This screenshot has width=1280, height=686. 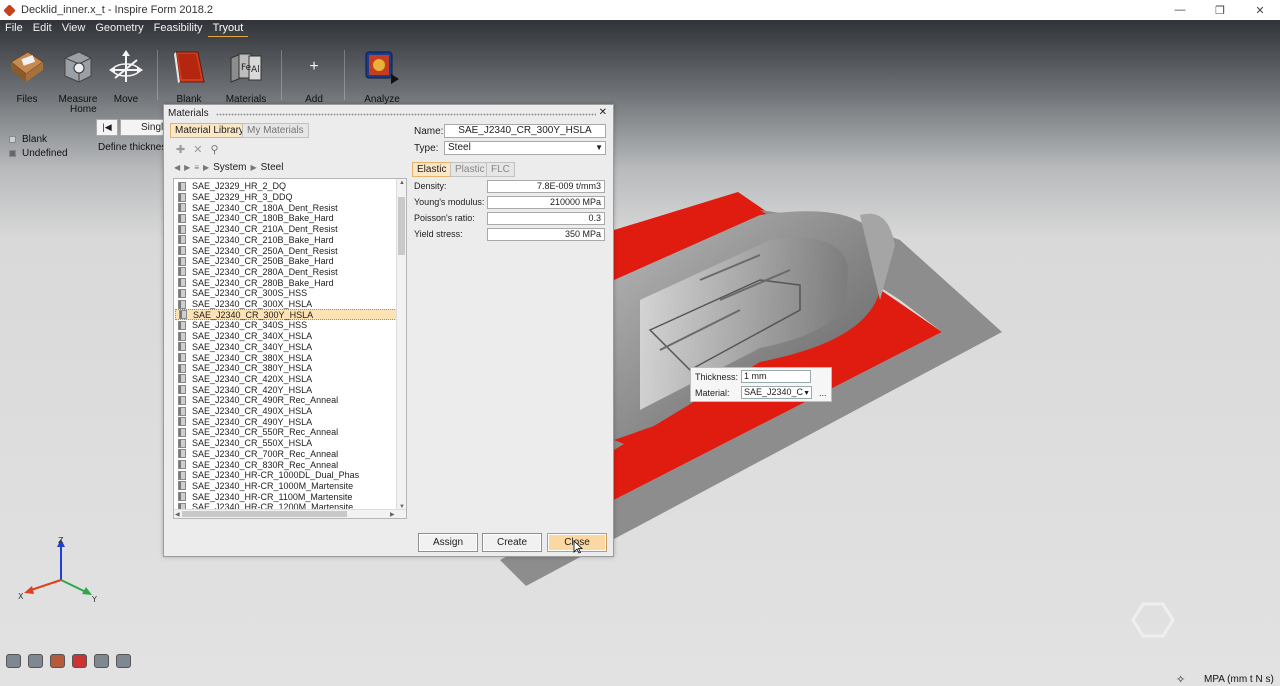 I want to click on scroll-up-icon: ▲, so click(x=402, y=183).